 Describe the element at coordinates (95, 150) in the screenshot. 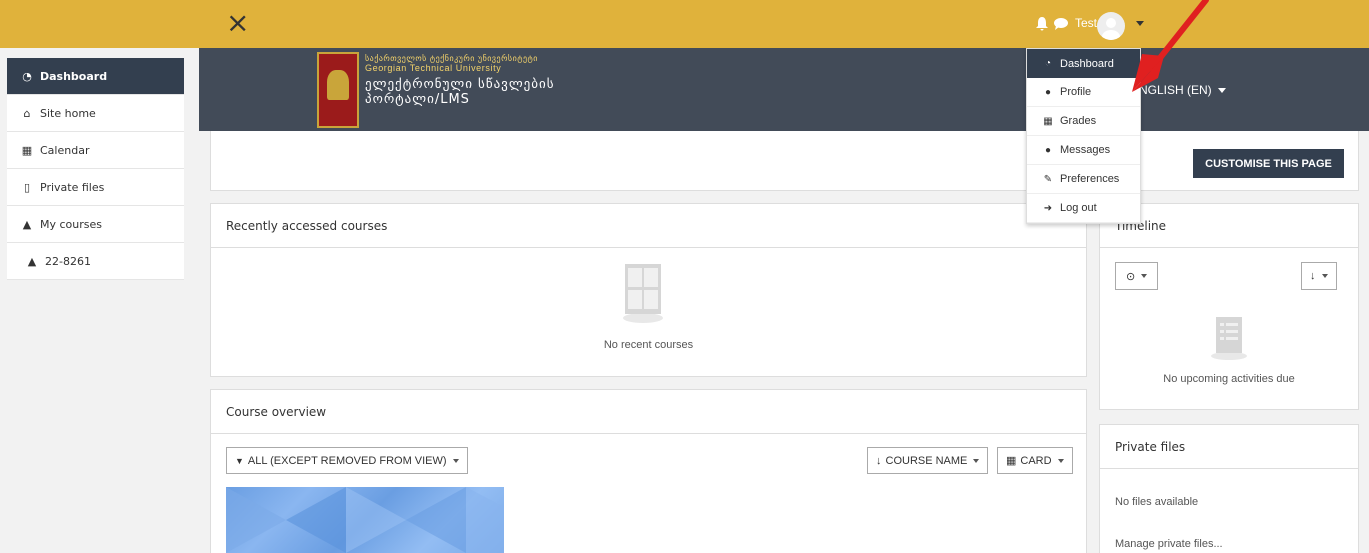

I see `sidebar-item-calendar: ▦ Calendar` at that location.